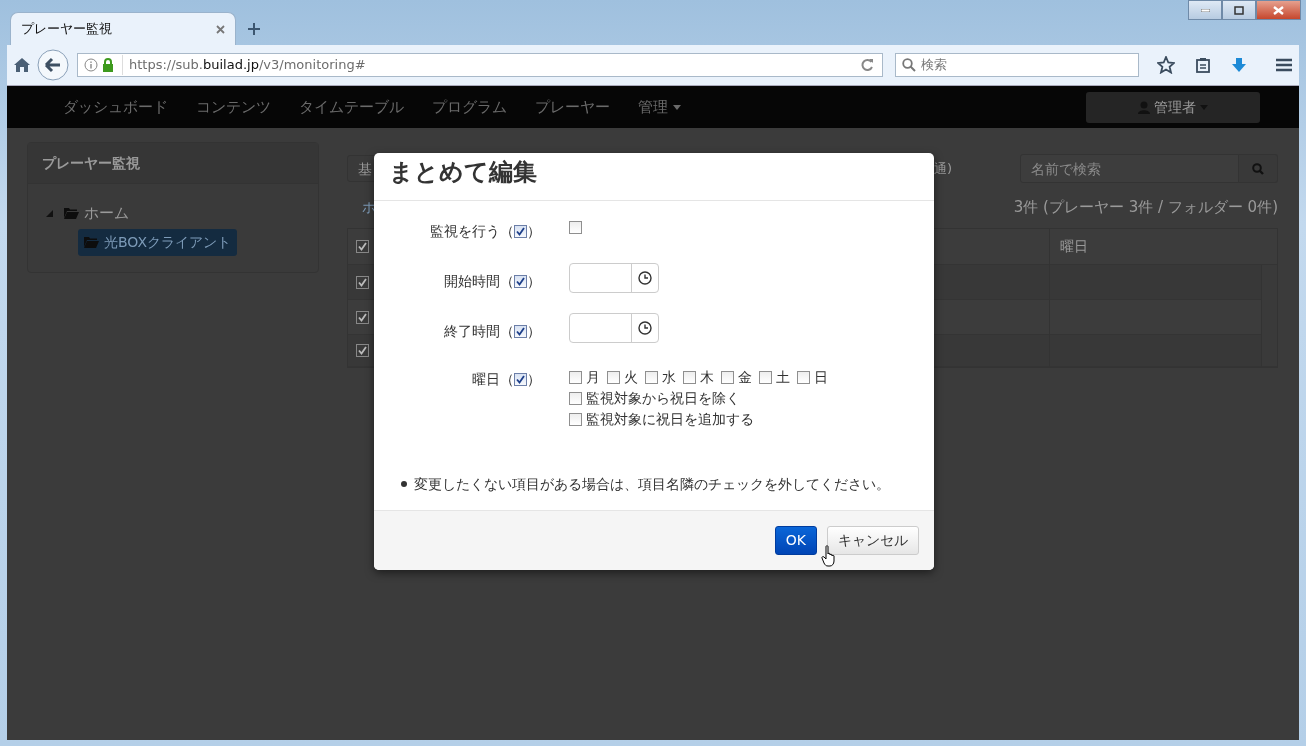 The height and width of the screenshot is (746, 1306). I want to click on field-label: 開始時間（, so click(479, 281).